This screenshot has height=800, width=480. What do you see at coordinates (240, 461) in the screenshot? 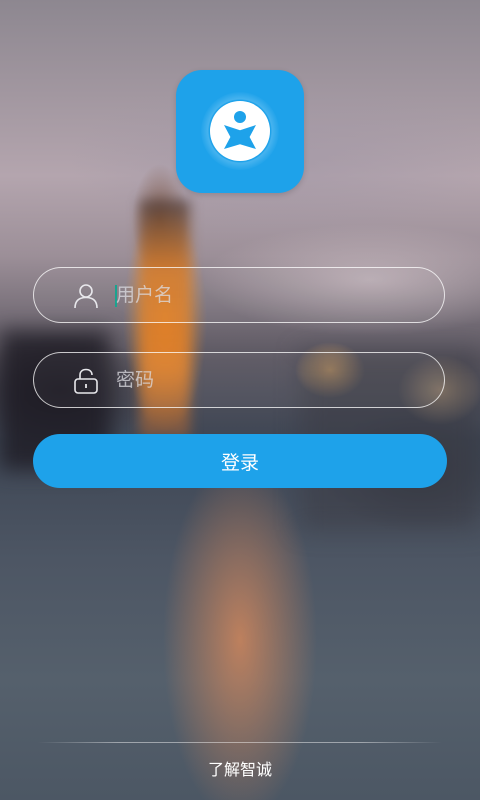
I see `login-button: 登录` at bounding box center [240, 461].